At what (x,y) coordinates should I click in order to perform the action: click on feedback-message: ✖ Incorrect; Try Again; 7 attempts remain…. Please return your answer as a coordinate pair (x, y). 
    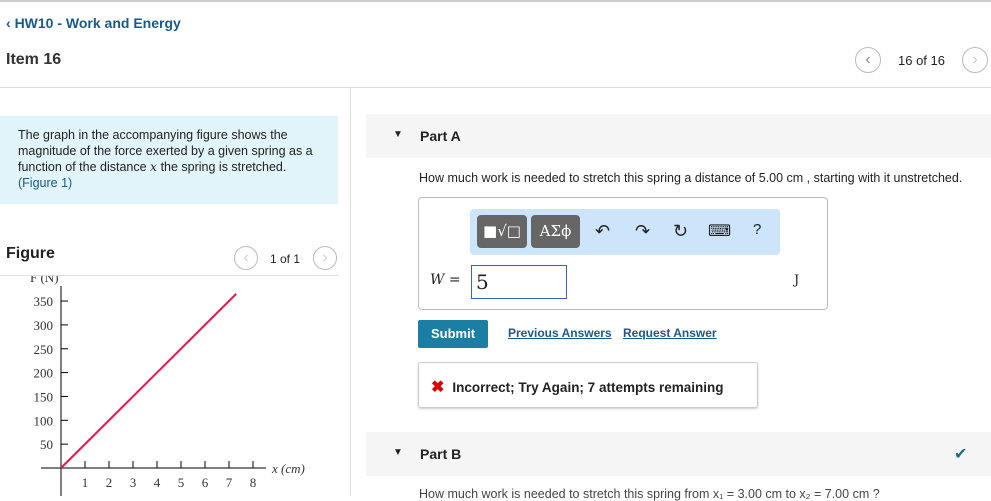
    Looking at the image, I should click on (588, 385).